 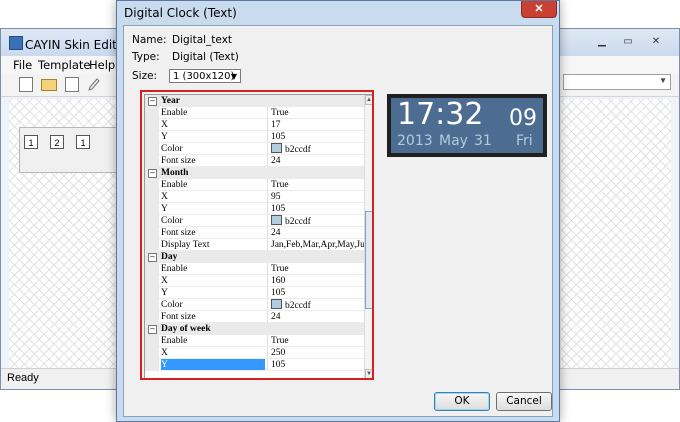 I want to click on menu-template: Template, so click(x=64, y=65).